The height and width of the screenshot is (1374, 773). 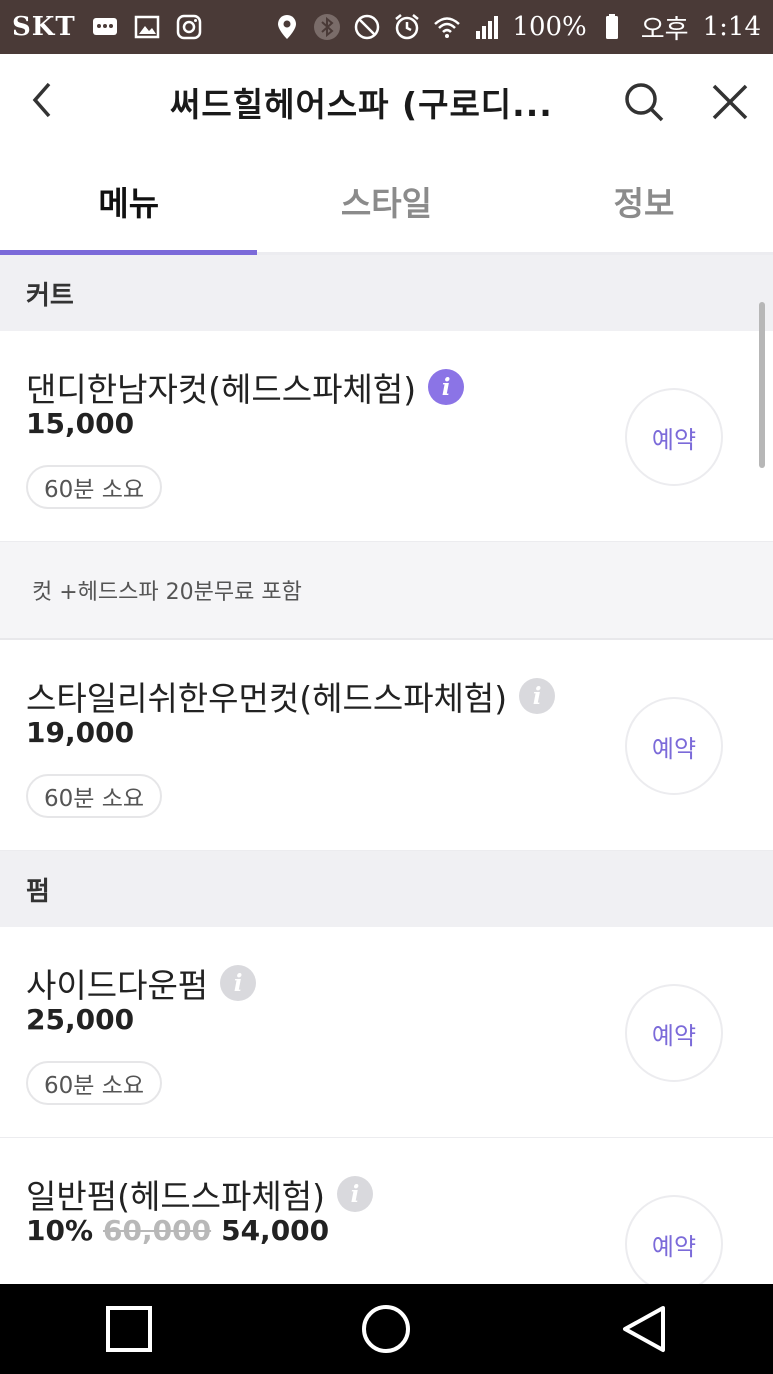 What do you see at coordinates (386, 591) in the screenshot?
I see `item-note: 컷 +헤드스파 20분무료 포함` at bounding box center [386, 591].